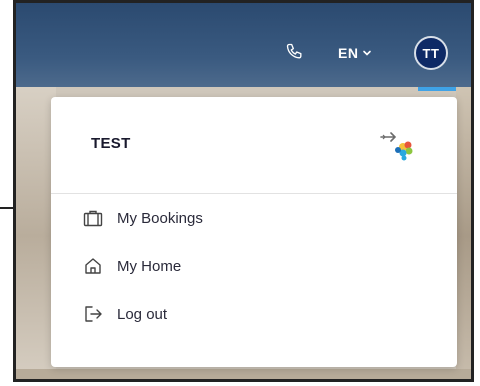  I want to click on language-label: EN, so click(348, 53).